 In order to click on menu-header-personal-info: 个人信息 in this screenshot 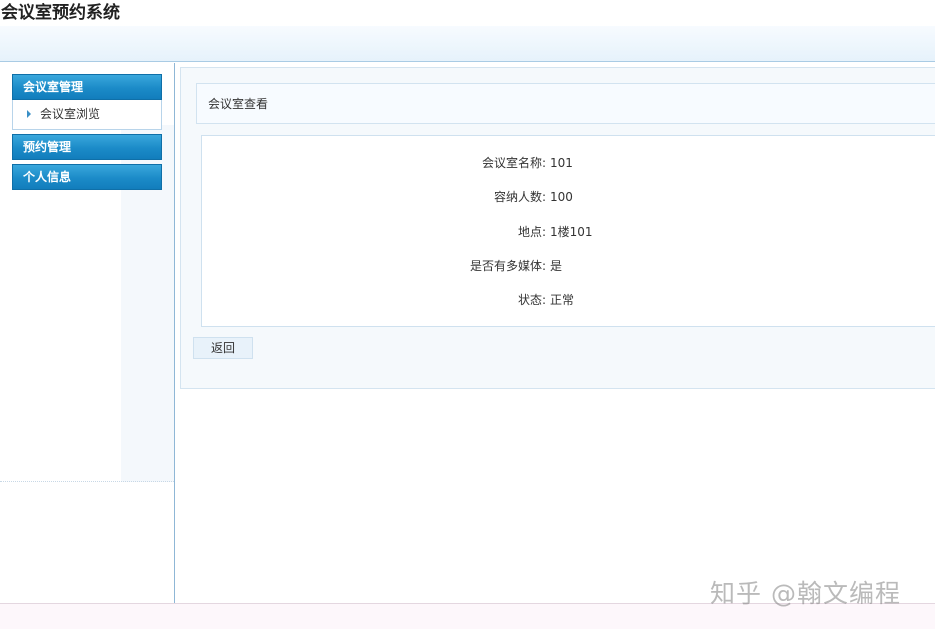, I will do `click(87, 177)`.